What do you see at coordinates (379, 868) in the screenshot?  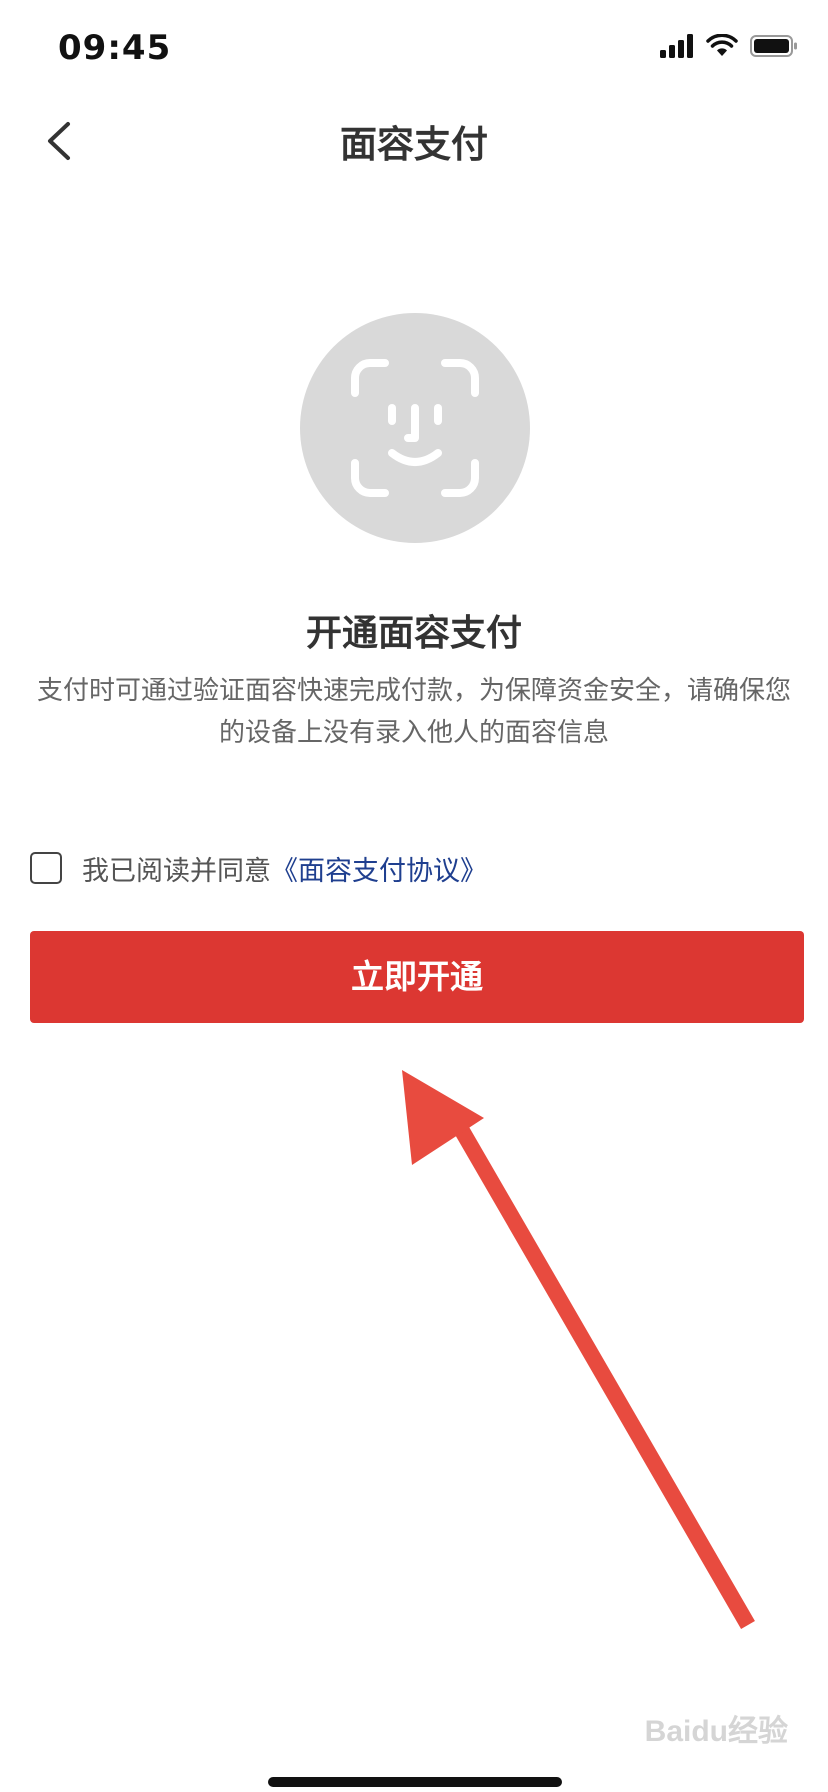 I see `agreement-link: 《面容支付协议》` at bounding box center [379, 868].